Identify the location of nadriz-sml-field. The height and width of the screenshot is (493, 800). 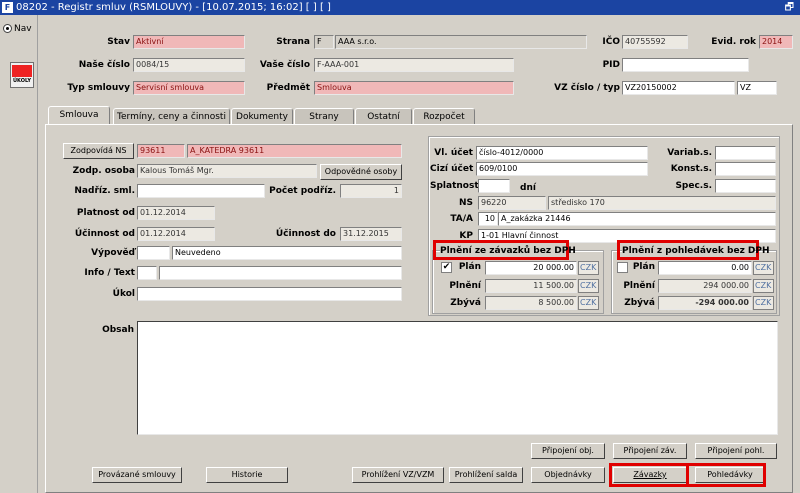
(201, 191).